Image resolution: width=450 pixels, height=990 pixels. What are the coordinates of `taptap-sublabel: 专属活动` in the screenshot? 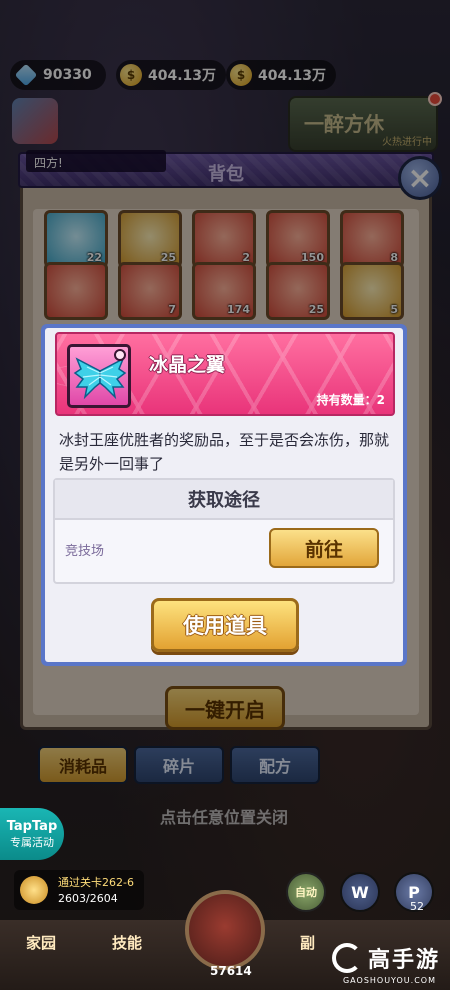 It's located at (32, 842).